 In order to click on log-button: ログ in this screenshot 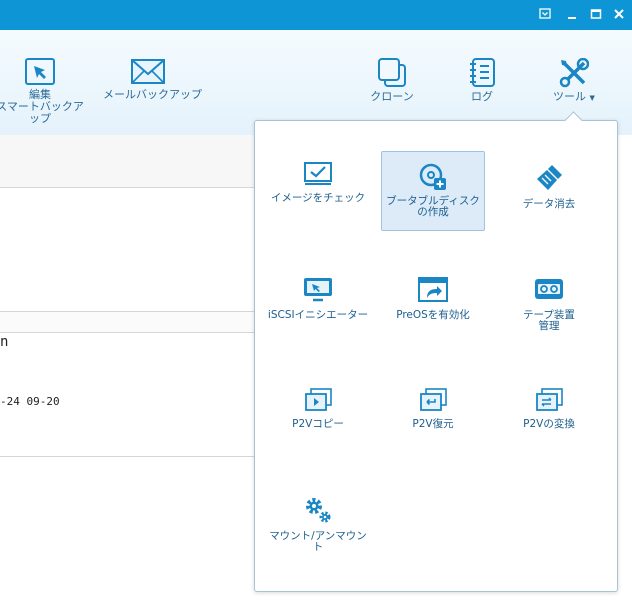, I will do `click(482, 80)`.